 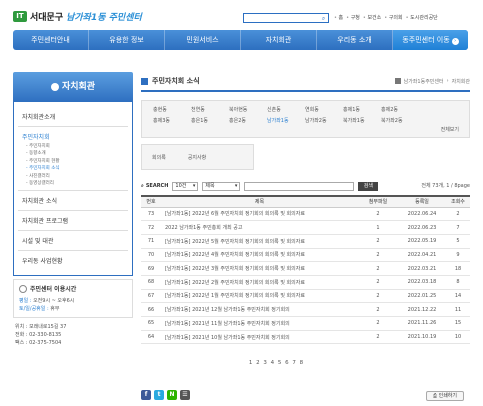 I want to click on tab-notices: 공지사항, so click(x=197, y=157).